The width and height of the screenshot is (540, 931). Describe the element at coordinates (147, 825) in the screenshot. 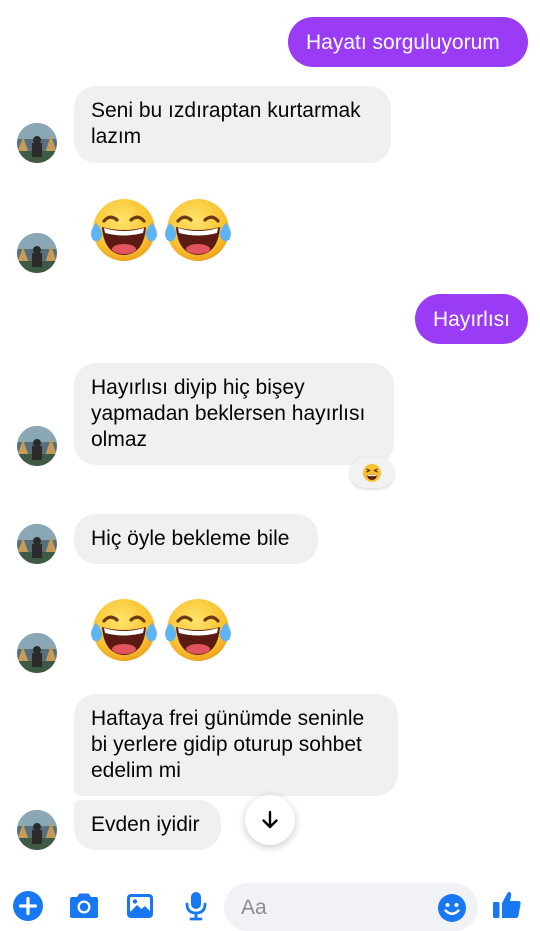

I see `incoming-message: Evden iyidir` at that location.